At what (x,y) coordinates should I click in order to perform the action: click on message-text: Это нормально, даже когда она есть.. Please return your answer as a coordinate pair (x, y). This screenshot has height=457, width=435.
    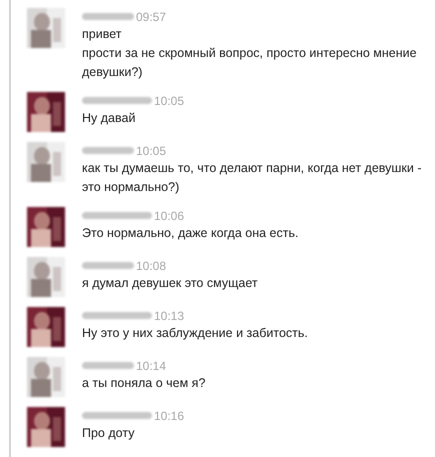
    Looking at the image, I should click on (191, 233).